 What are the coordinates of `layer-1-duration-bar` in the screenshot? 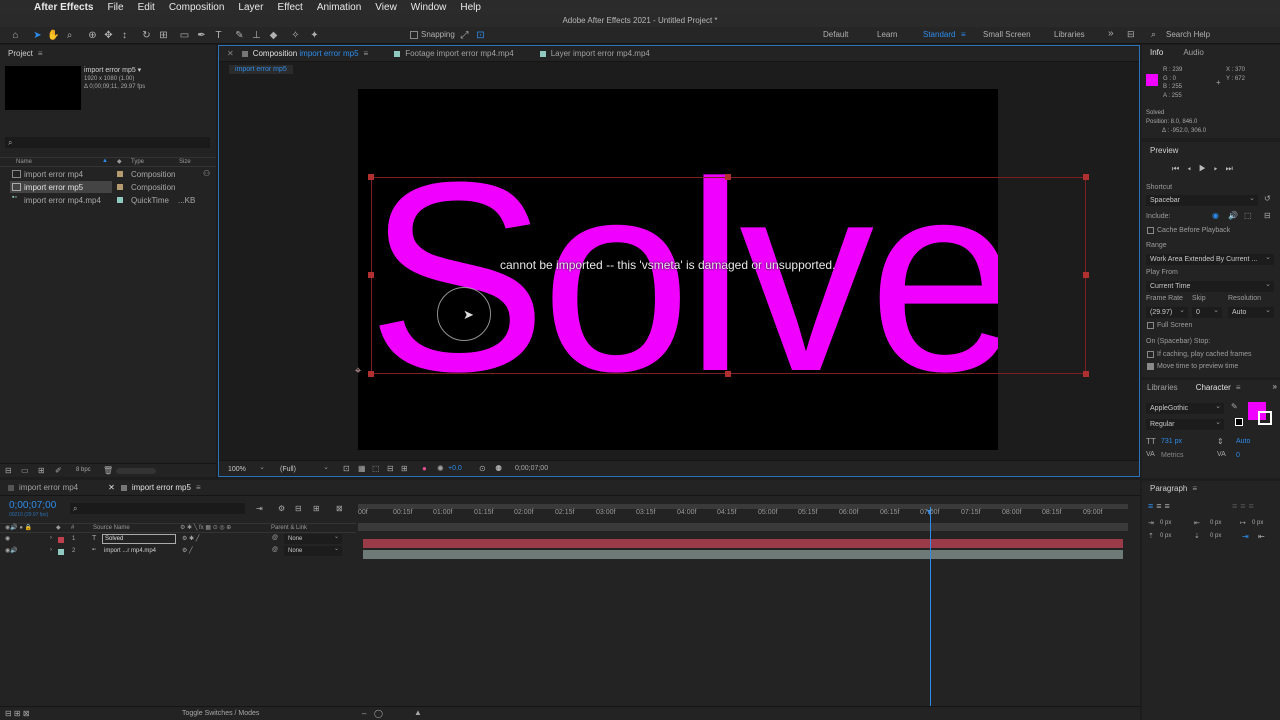 It's located at (743, 543).